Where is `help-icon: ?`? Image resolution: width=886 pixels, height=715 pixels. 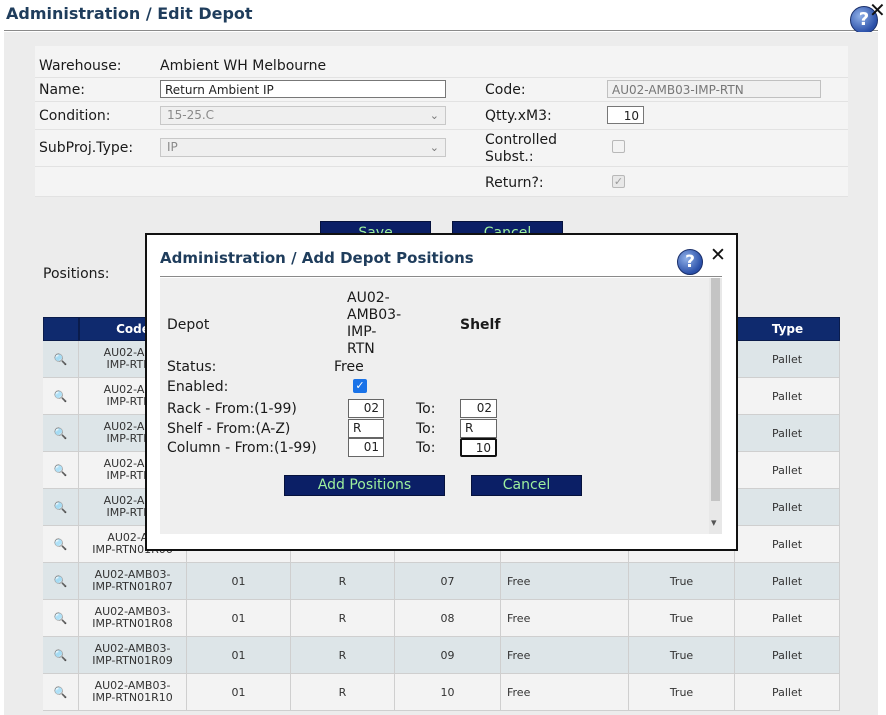
help-icon: ? is located at coordinates (690, 262).